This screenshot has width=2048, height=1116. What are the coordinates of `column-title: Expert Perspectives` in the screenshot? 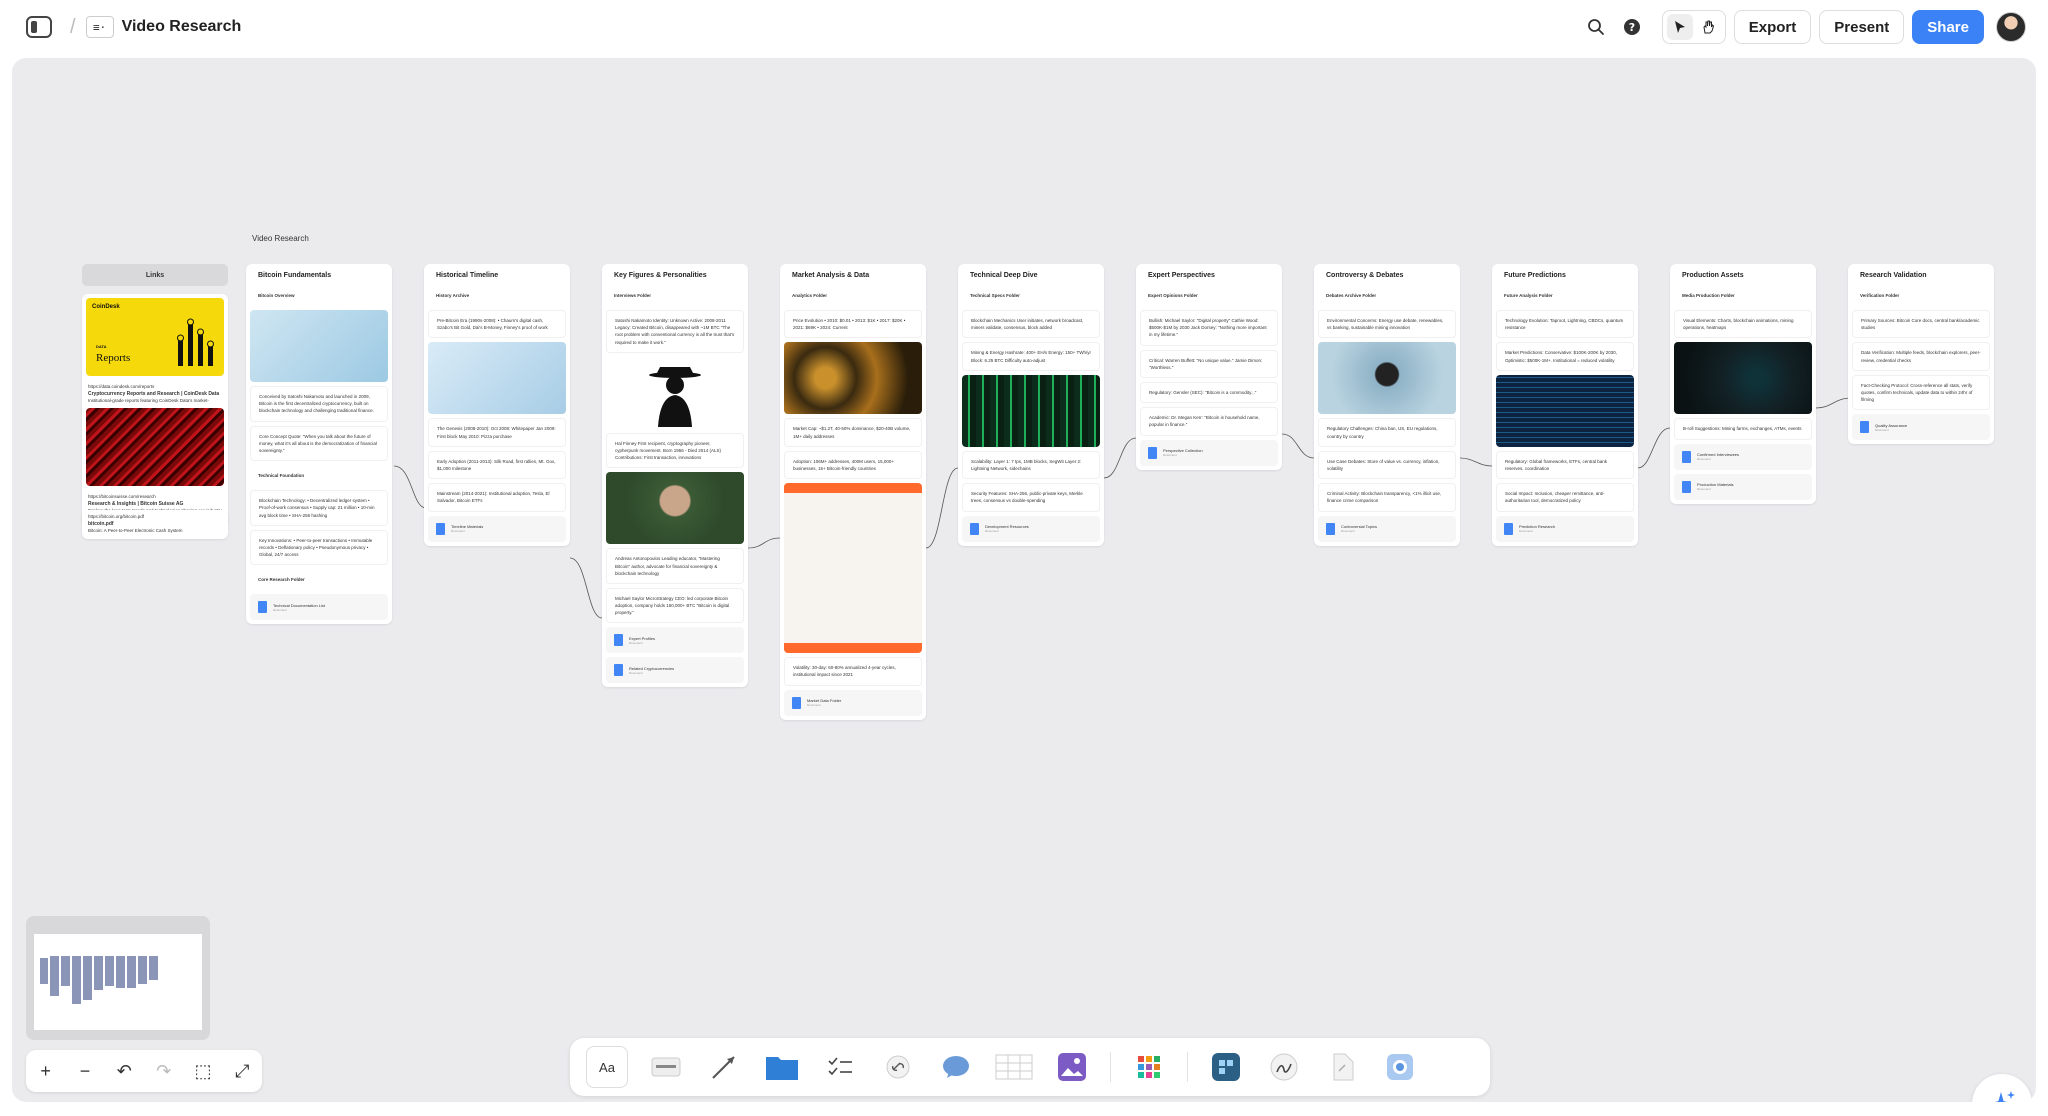 It's located at (1209, 274).